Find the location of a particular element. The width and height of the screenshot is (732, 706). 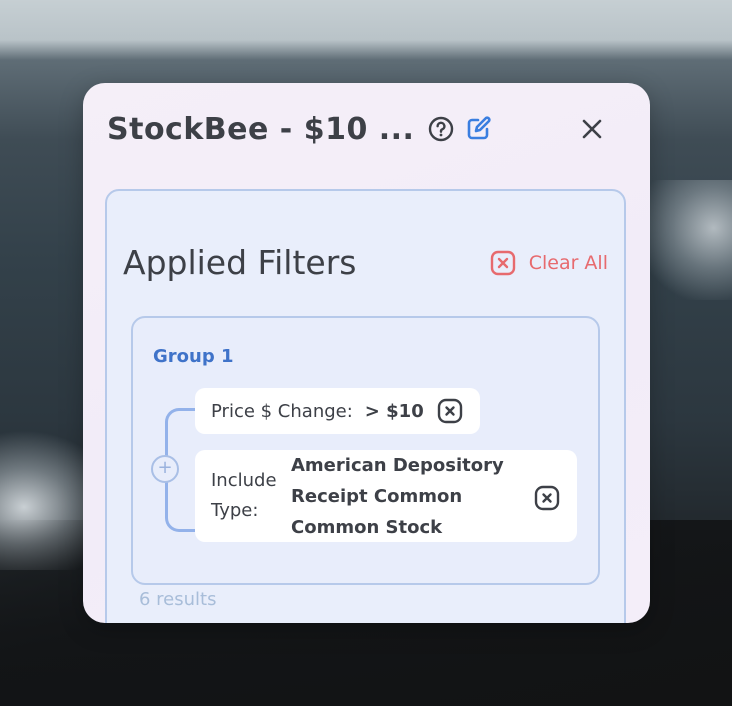

filter-label: Include Type: is located at coordinates (244, 495).